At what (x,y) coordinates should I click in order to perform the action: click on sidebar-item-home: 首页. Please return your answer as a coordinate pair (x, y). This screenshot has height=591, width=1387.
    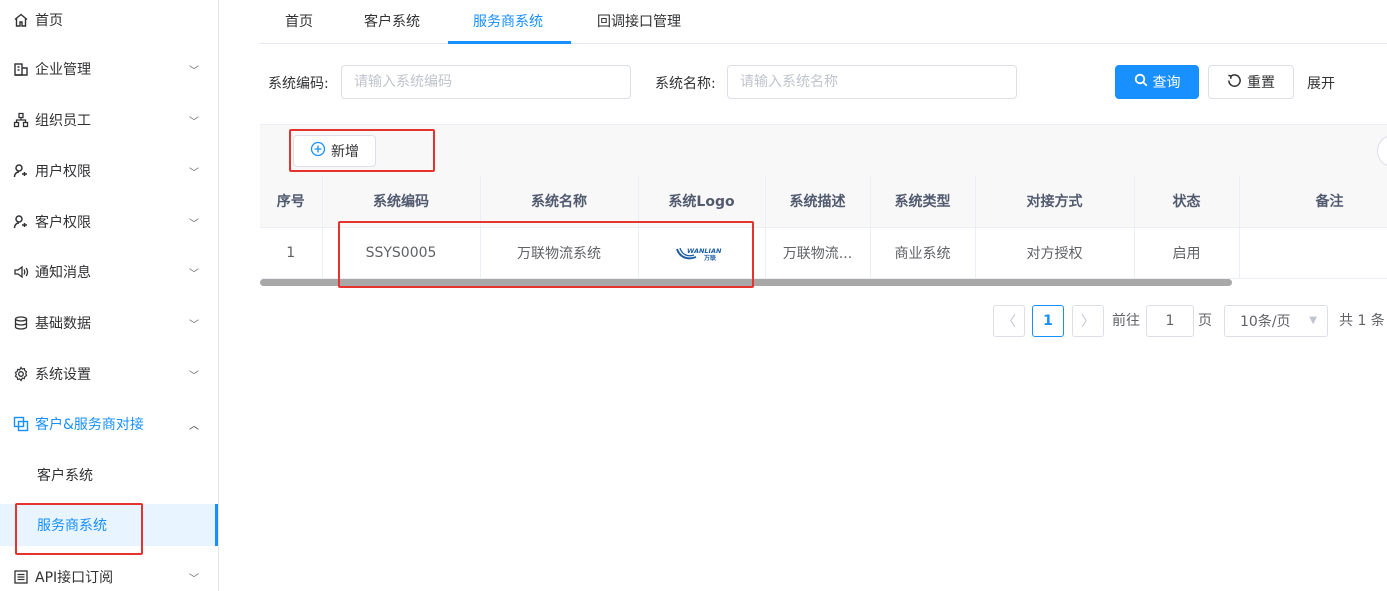
    Looking at the image, I should click on (109, 20).